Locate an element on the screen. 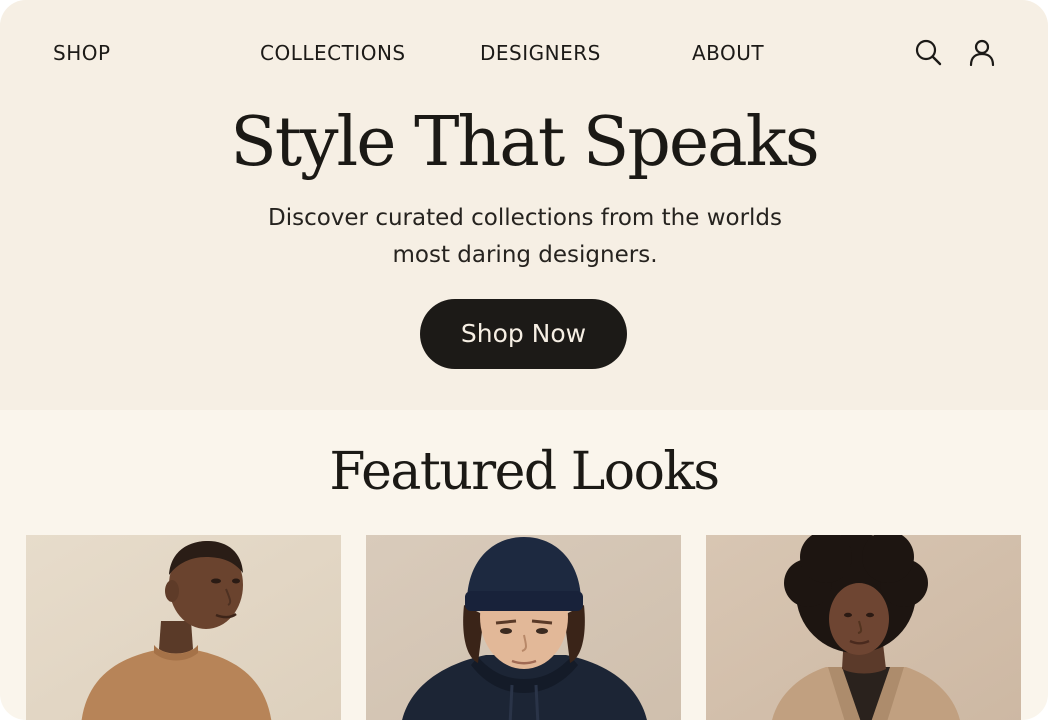  nav-link-about: ABOUT is located at coordinates (728, 53).